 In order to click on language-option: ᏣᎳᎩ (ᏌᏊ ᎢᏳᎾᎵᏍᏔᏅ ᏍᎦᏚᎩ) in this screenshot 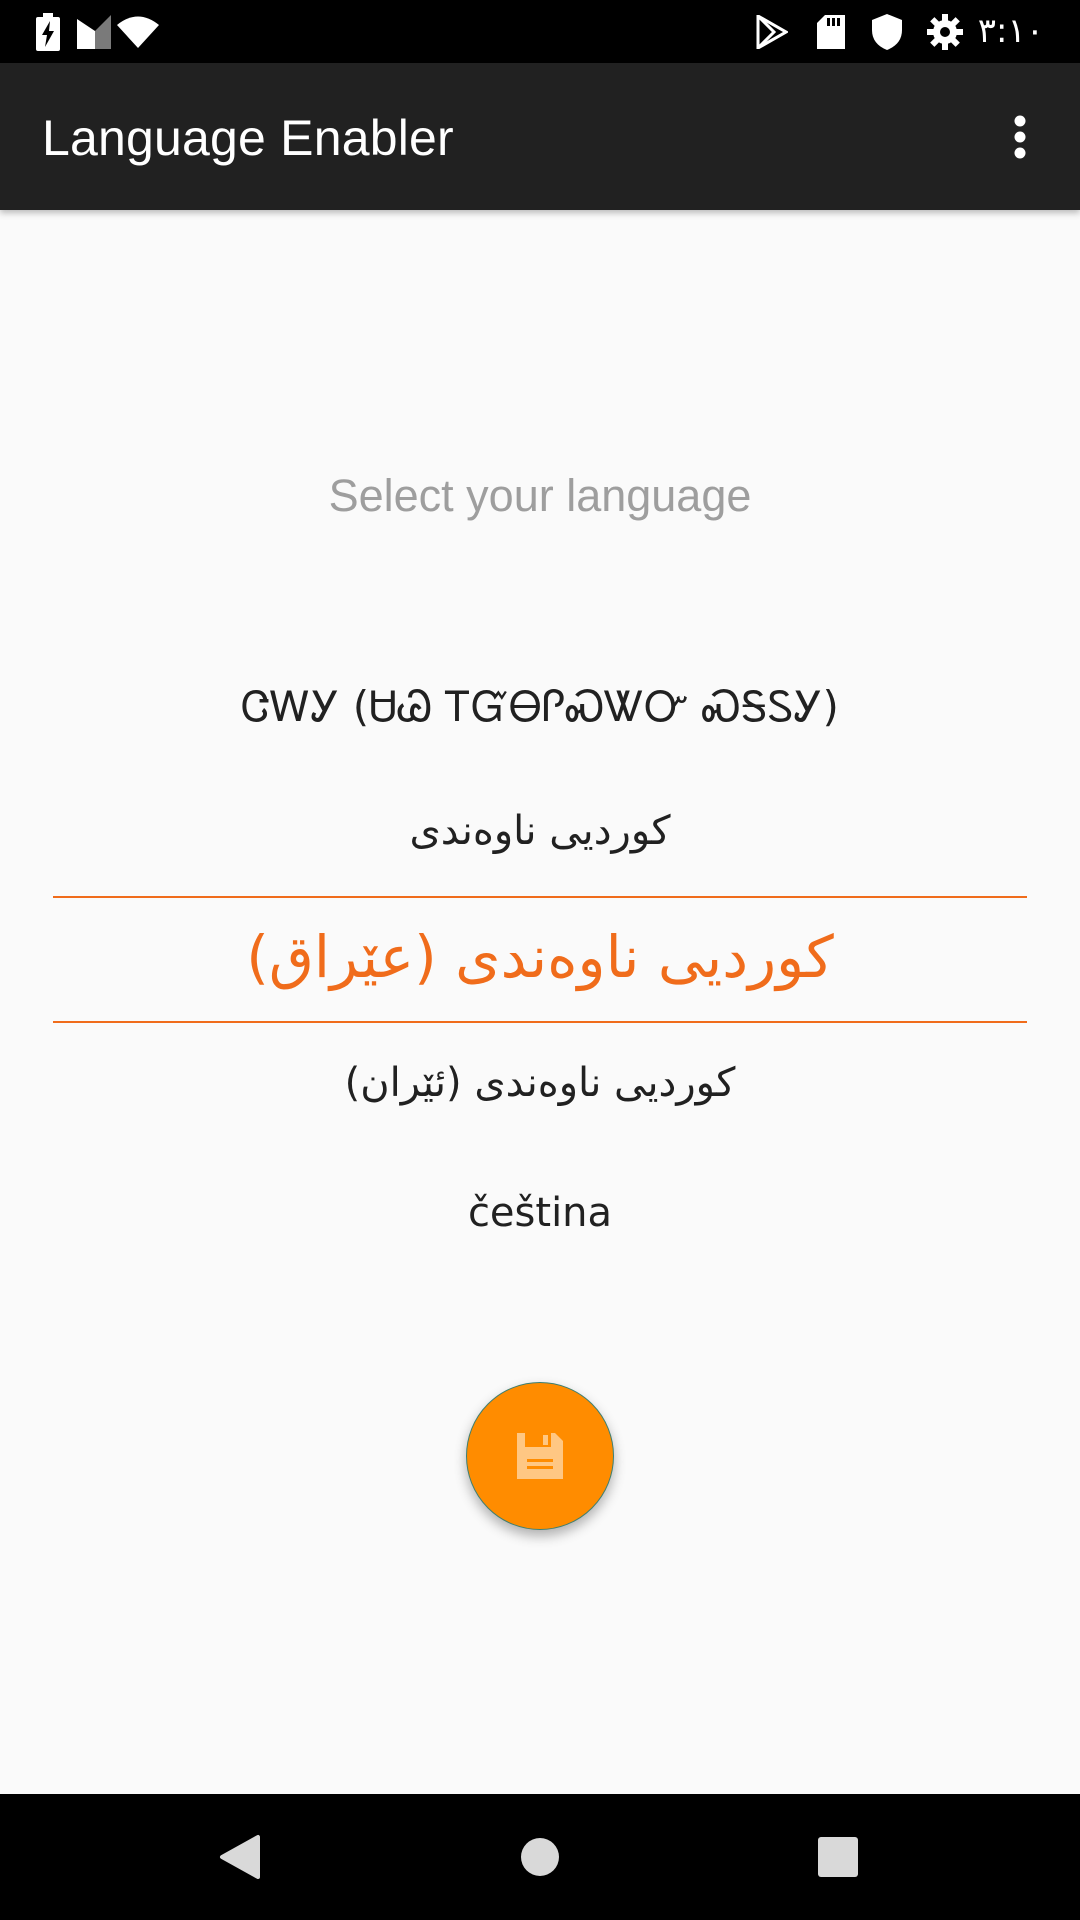, I will do `click(540, 707)`.